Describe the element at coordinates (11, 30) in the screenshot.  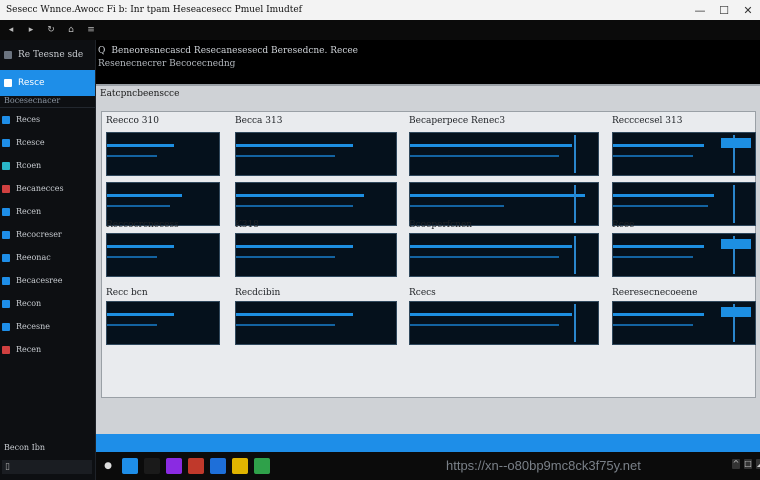
I see `back-icon: ◂` at that location.